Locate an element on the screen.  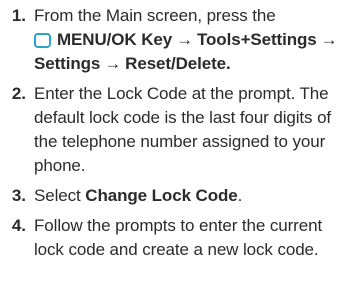
step-number: 4. is located at coordinates (18, 225).